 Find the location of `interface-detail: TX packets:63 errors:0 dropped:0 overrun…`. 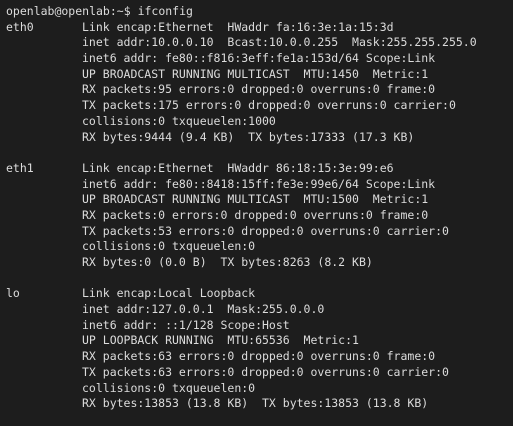

interface-detail: TX packets:63 errors:0 dropped:0 overrun… is located at coordinates (265, 371).